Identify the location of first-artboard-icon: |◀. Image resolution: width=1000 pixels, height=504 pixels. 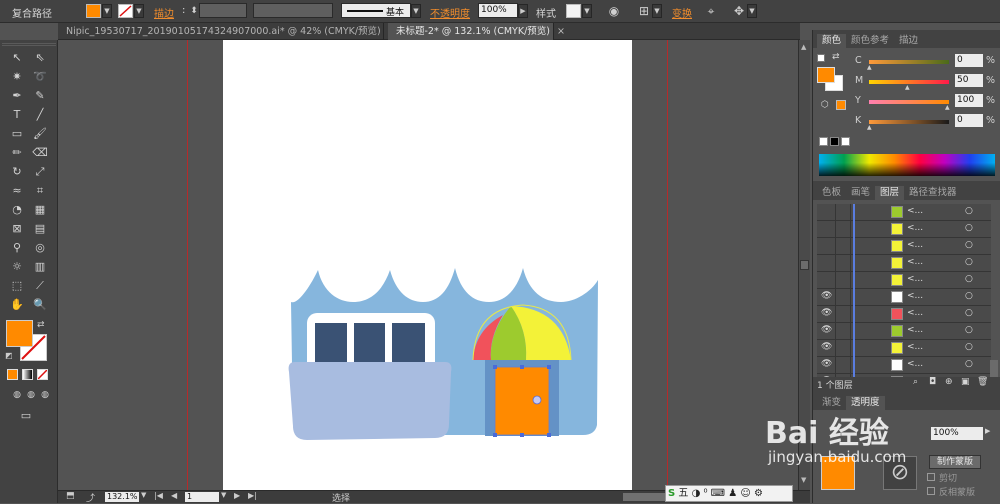
(158, 495).